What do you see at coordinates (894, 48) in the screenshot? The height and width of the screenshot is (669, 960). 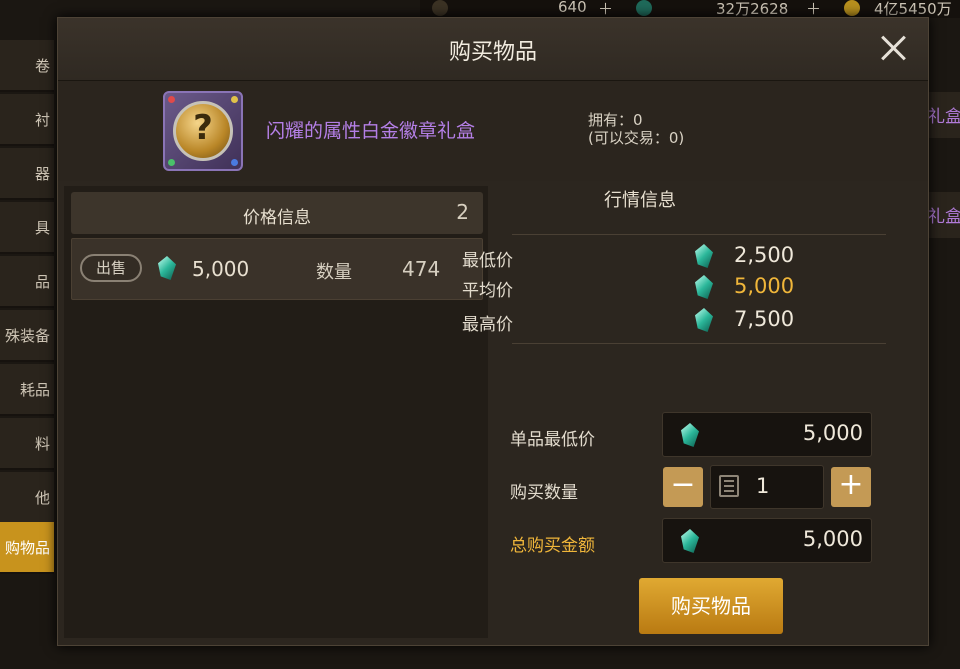 I see `close-button` at bounding box center [894, 48].